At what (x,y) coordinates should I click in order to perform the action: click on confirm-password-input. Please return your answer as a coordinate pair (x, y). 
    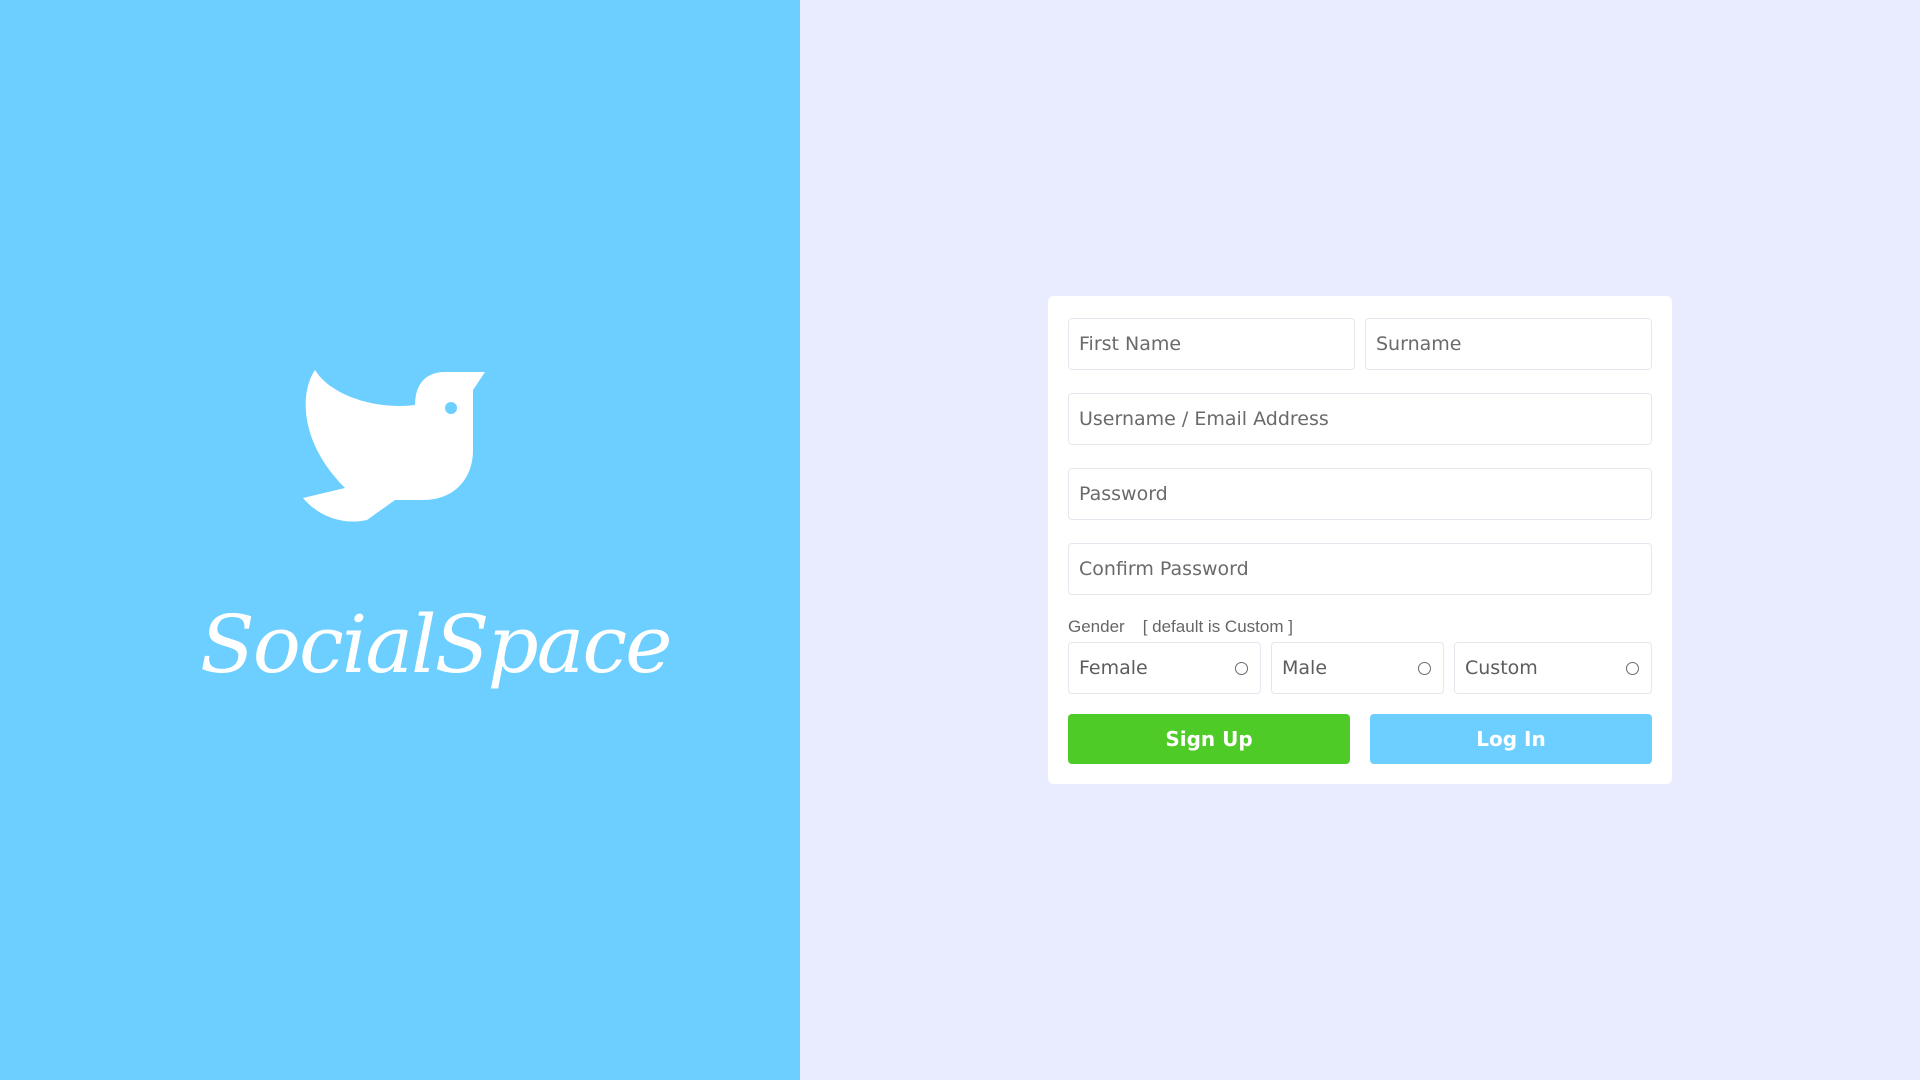
    Looking at the image, I should click on (1360, 569).